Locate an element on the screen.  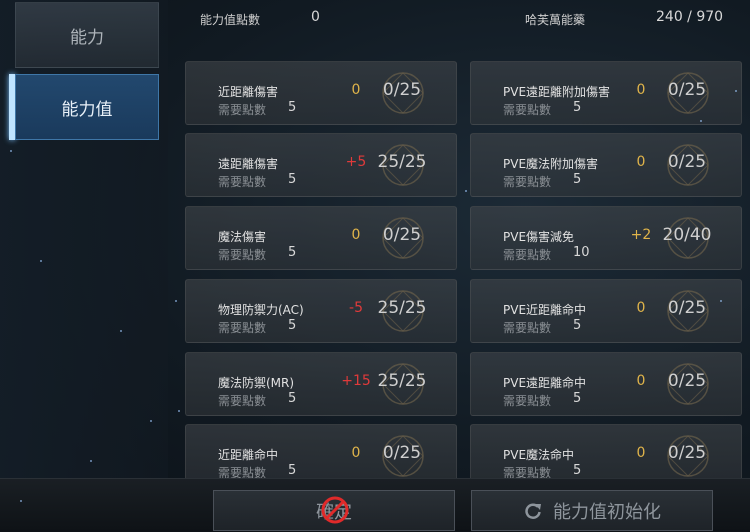
stat-name: PVE遠距離附加傷害 is located at coordinates (557, 92).